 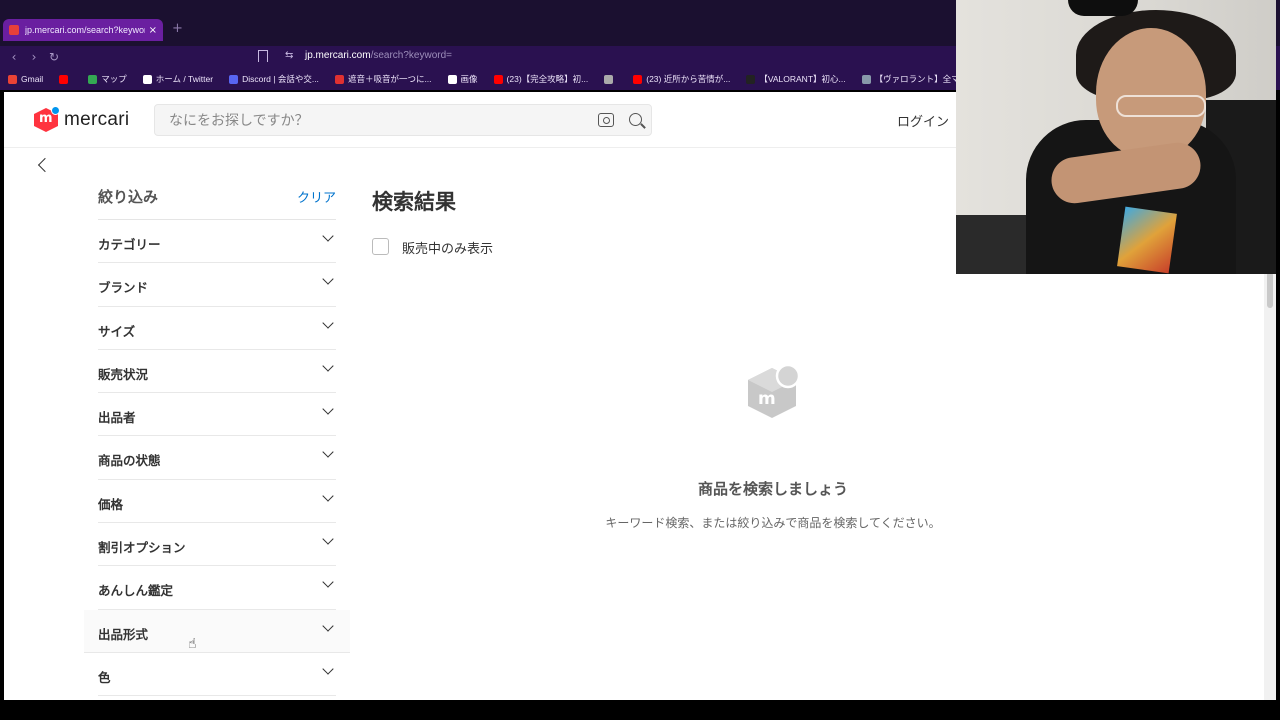 What do you see at coordinates (606, 120) in the screenshot?
I see `image-search-icon` at bounding box center [606, 120].